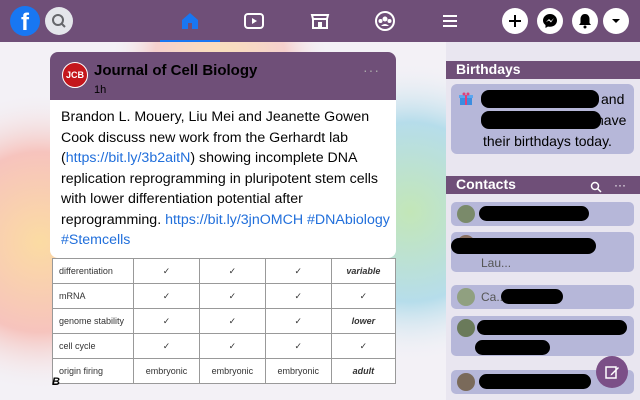 The height and width of the screenshot is (400, 640). Describe the element at coordinates (363, 271) in the screenshot. I see `table-cell: variable` at that location.